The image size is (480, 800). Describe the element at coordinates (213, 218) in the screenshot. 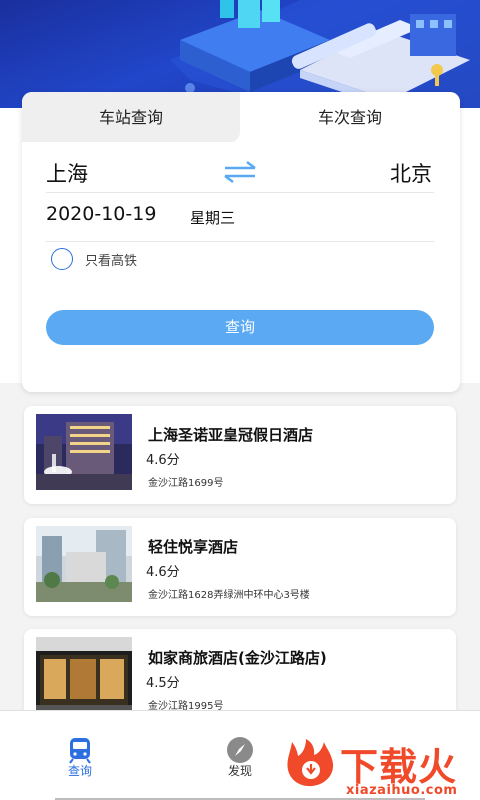

I see `travel-weekday: 星期三` at that location.